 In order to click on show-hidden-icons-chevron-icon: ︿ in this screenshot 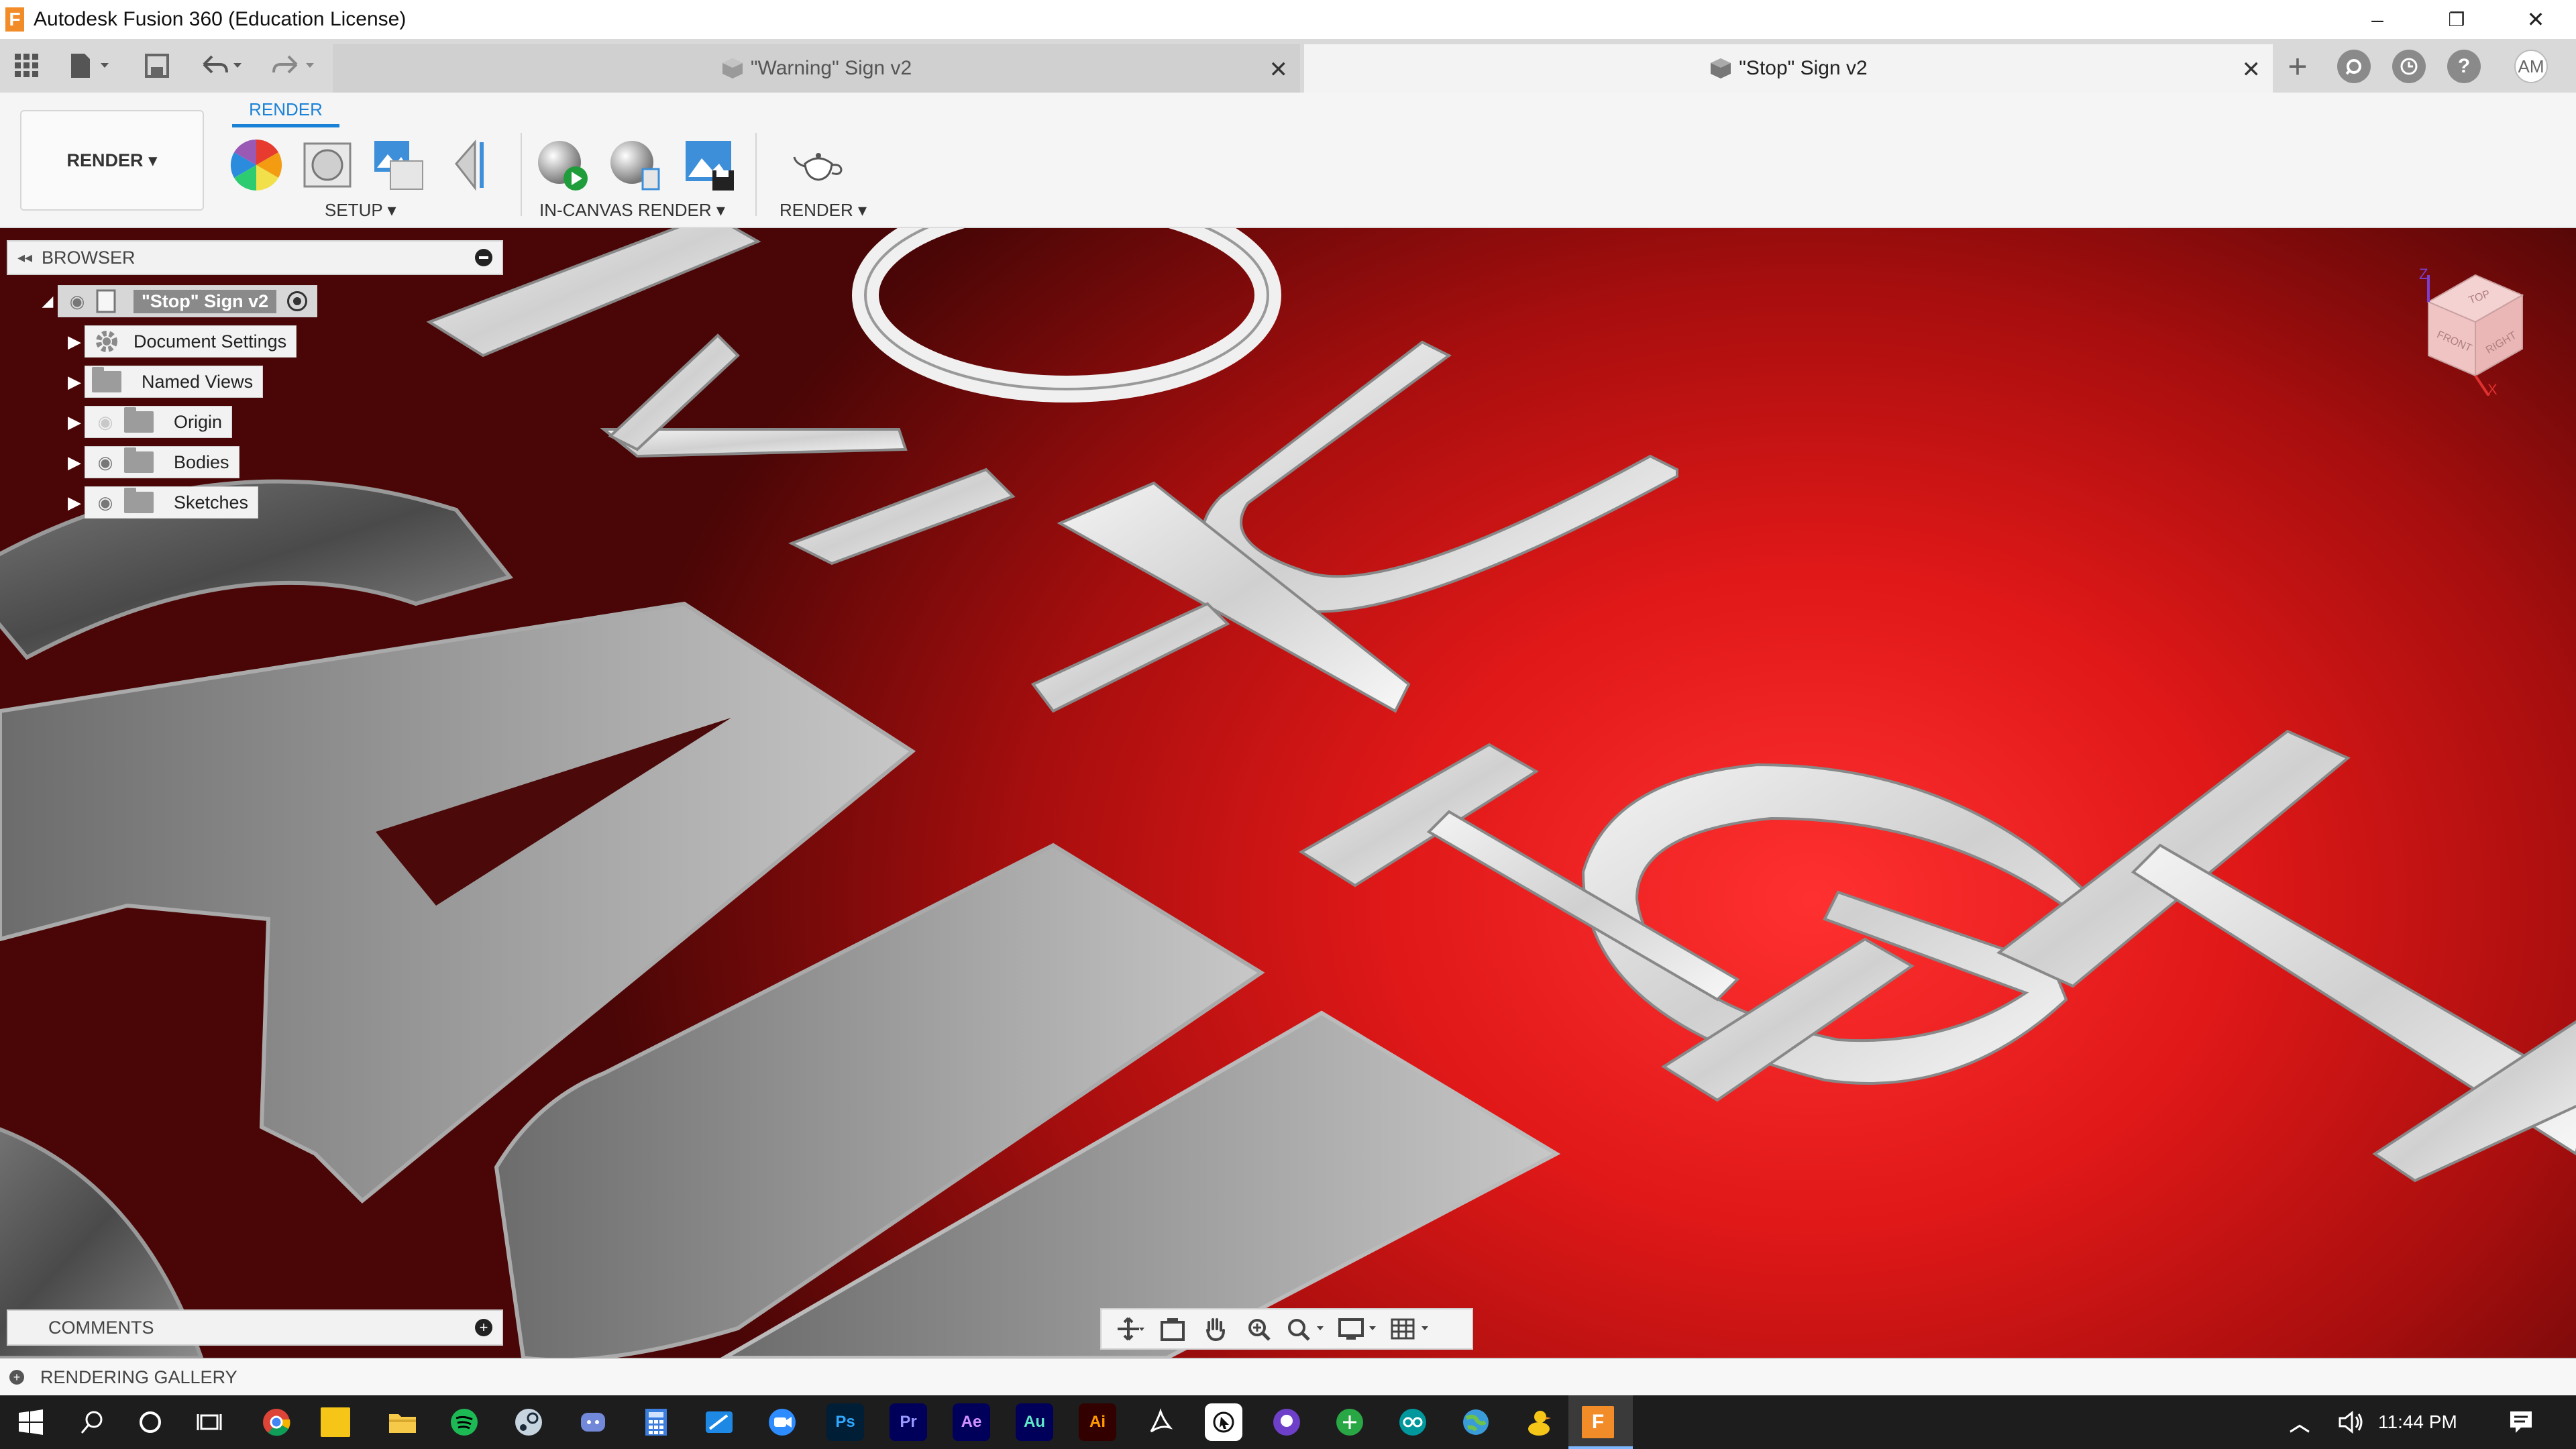, I will do `click(2299, 1422)`.